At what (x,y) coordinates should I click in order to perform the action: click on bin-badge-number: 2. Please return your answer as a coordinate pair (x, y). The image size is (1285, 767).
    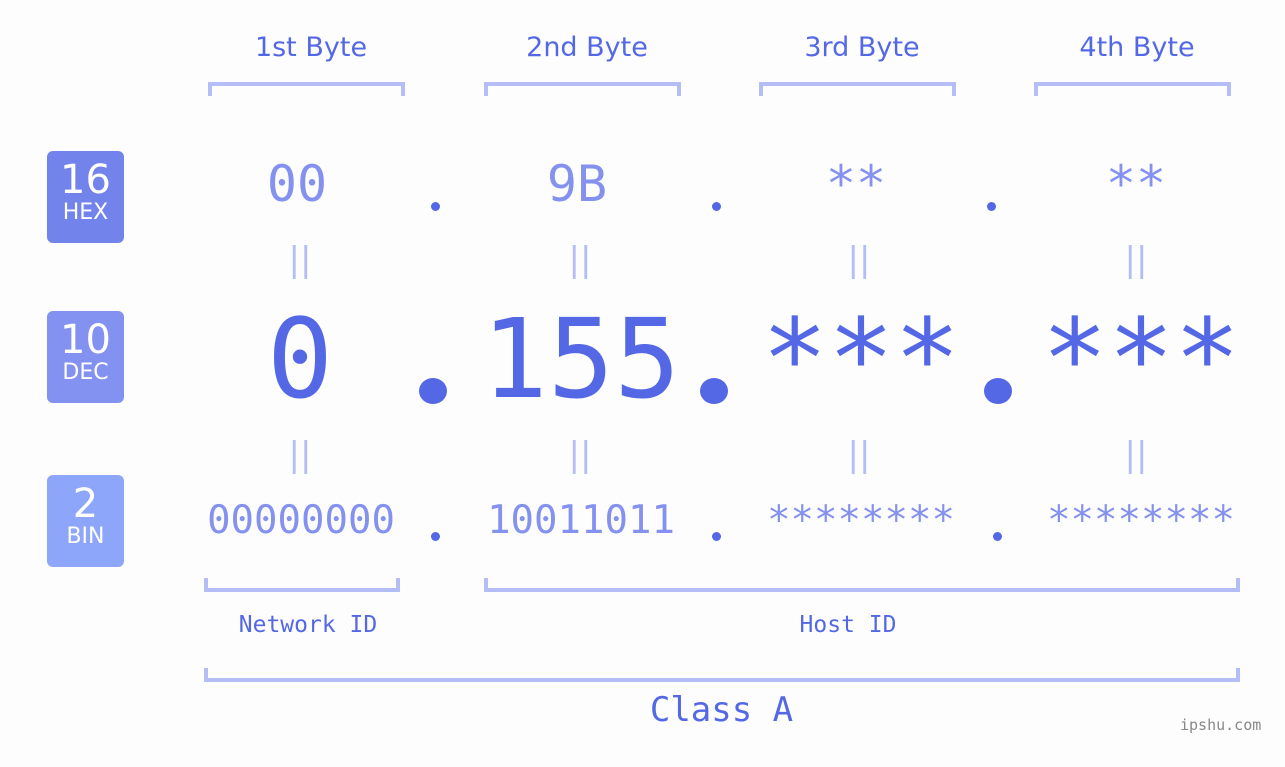
    Looking at the image, I should click on (85, 504).